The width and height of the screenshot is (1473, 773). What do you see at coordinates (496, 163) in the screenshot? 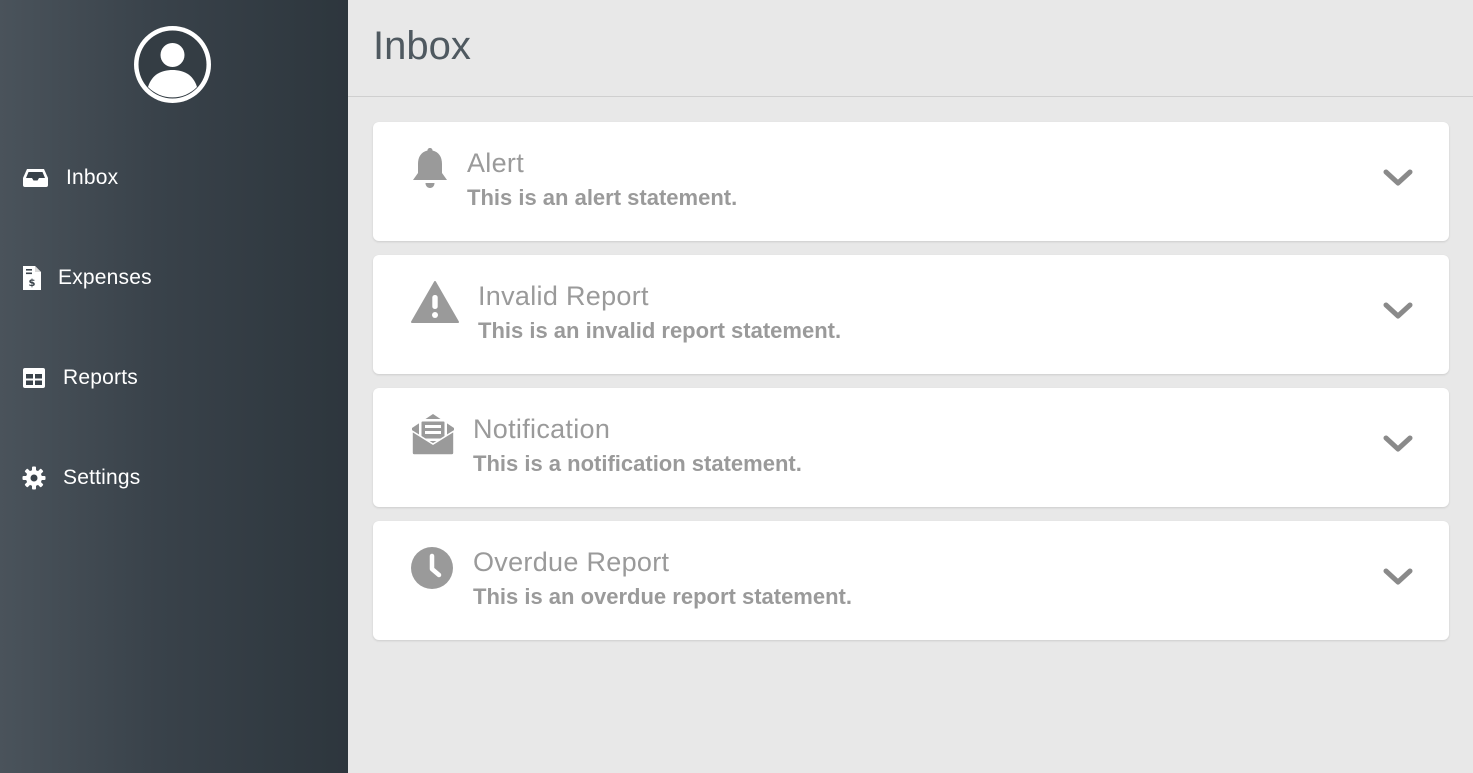
I see `message-title: Alert` at bounding box center [496, 163].